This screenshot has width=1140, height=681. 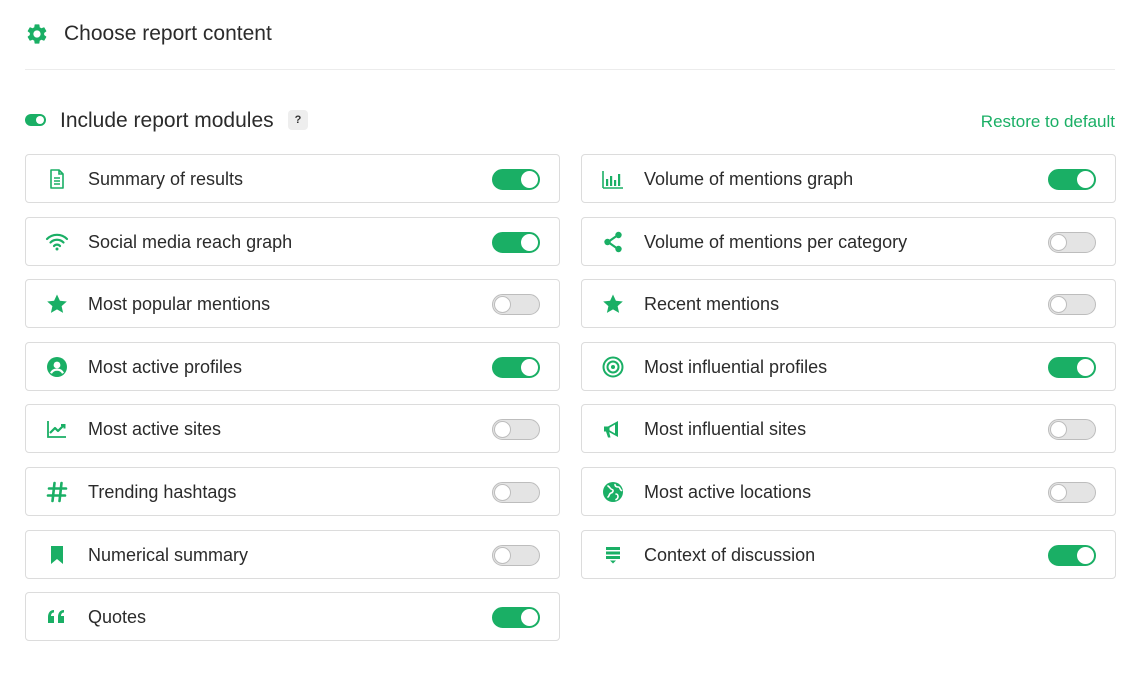 I want to click on module-label: Most active profiles, so click(x=165, y=366).